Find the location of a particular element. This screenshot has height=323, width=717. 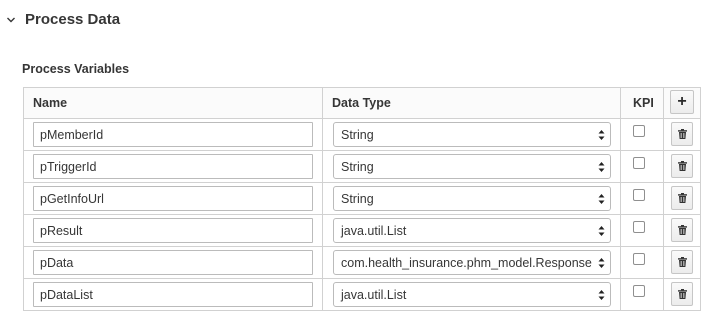

table-row: com.health_insurance.phm_model.Response is located at coordinates (362, 262).